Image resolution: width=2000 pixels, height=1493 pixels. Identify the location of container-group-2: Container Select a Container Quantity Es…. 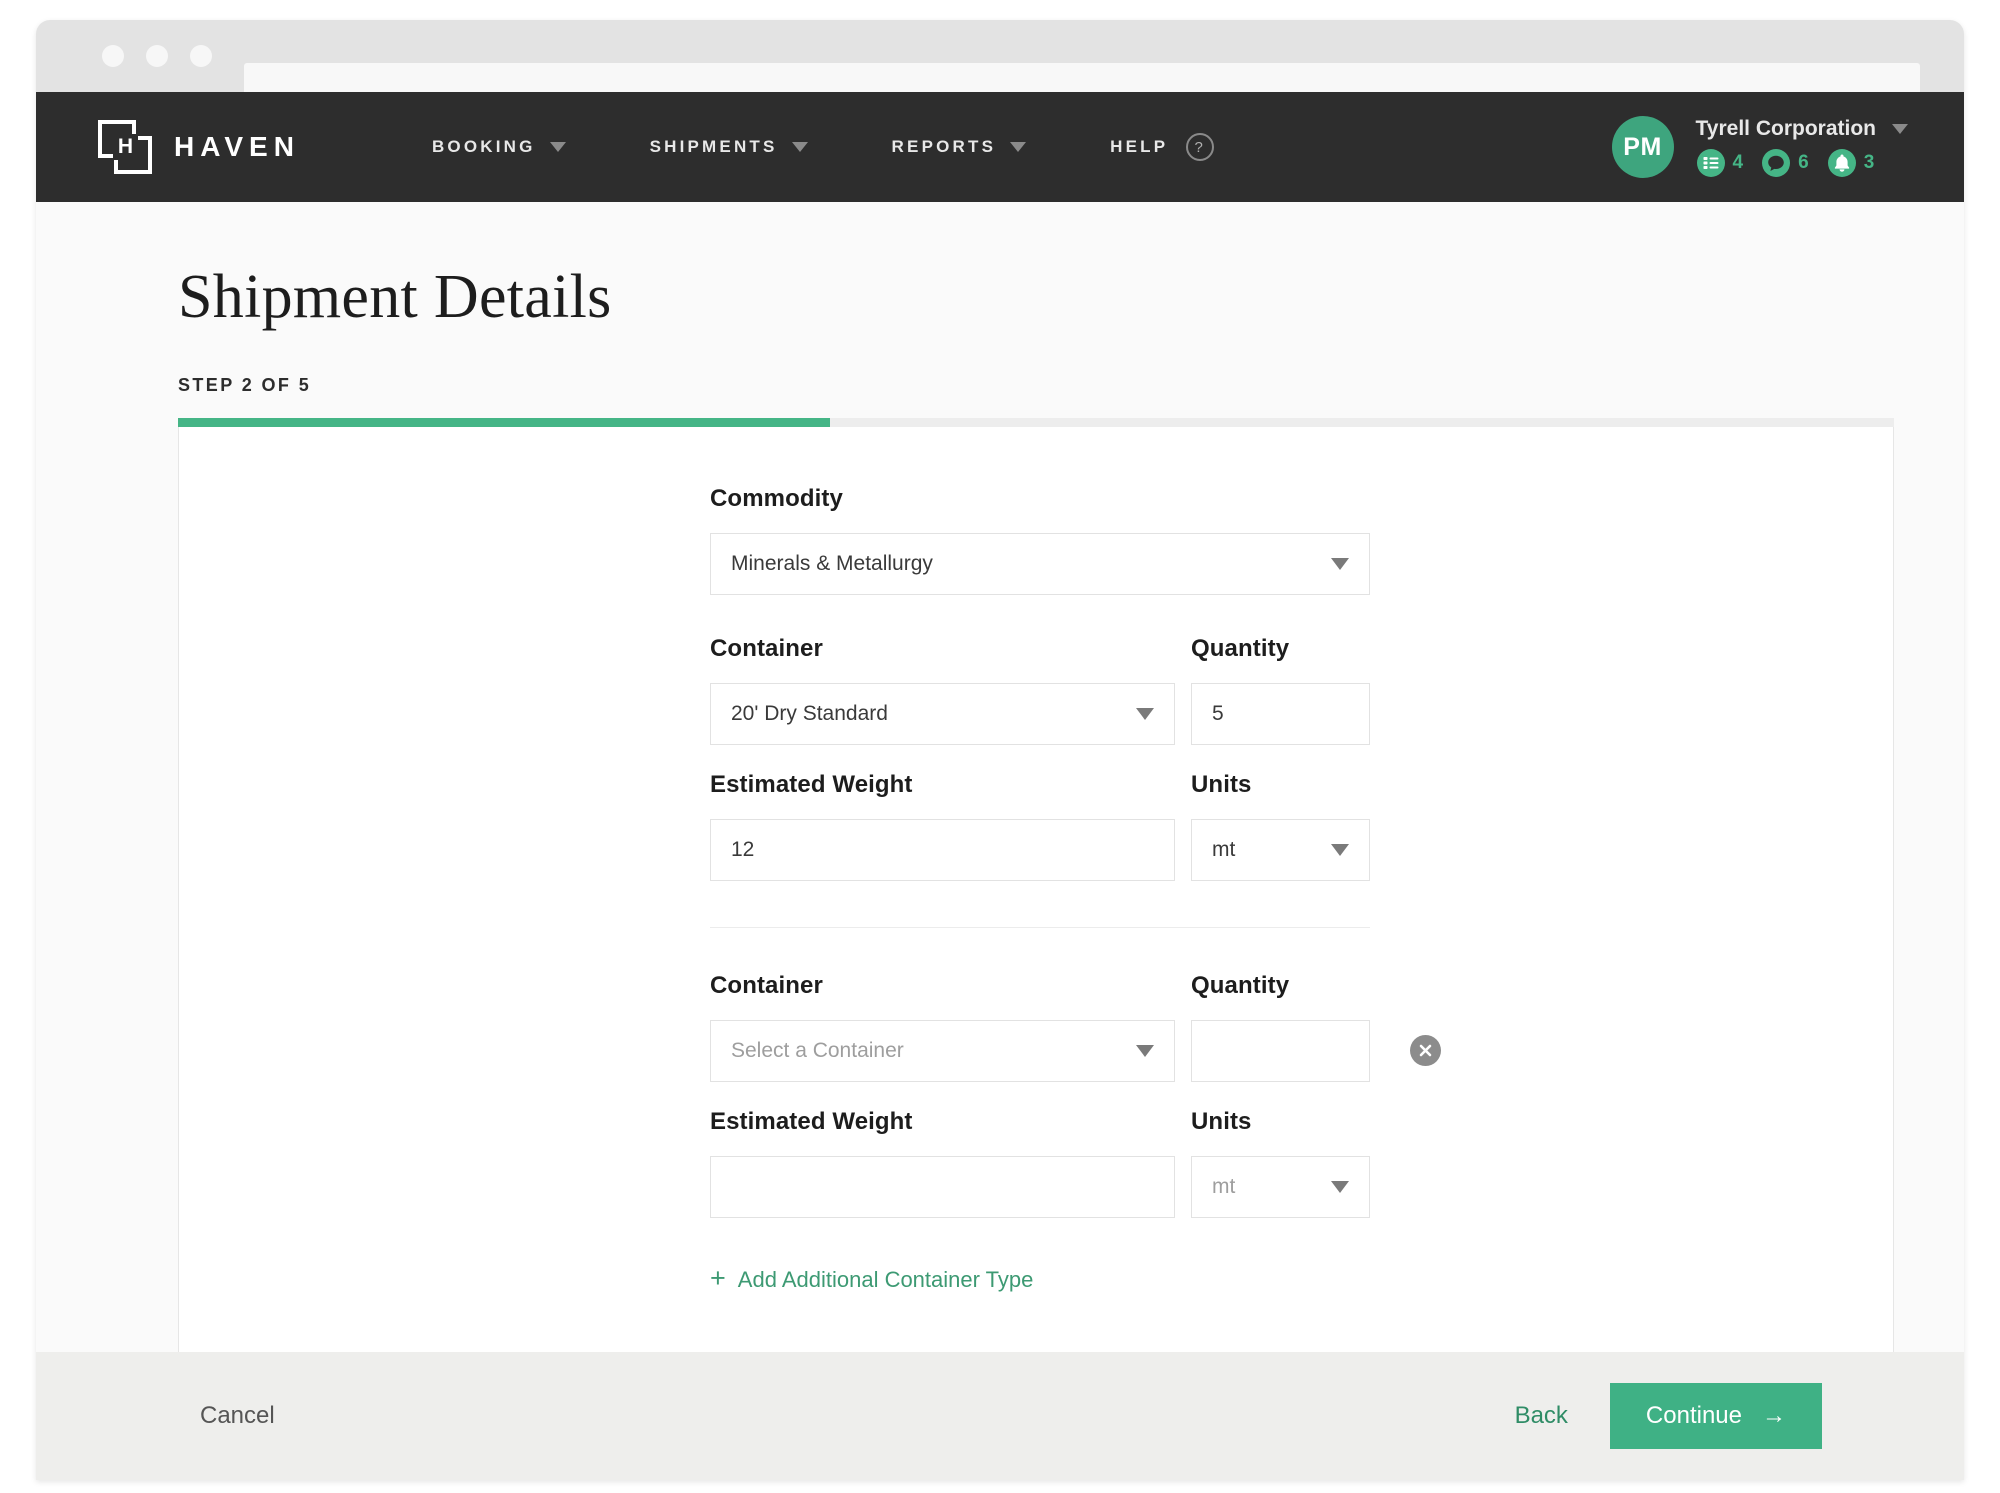
(1075, 1095).